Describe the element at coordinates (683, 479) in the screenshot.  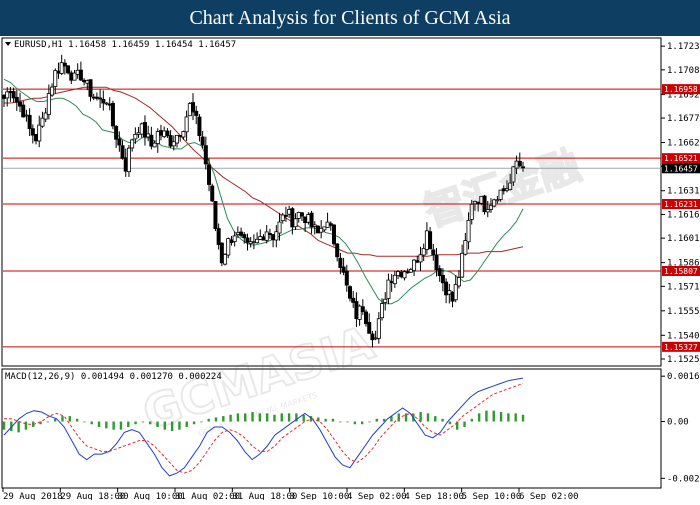
I see `macd-tick-label: -0.00209` at that location.